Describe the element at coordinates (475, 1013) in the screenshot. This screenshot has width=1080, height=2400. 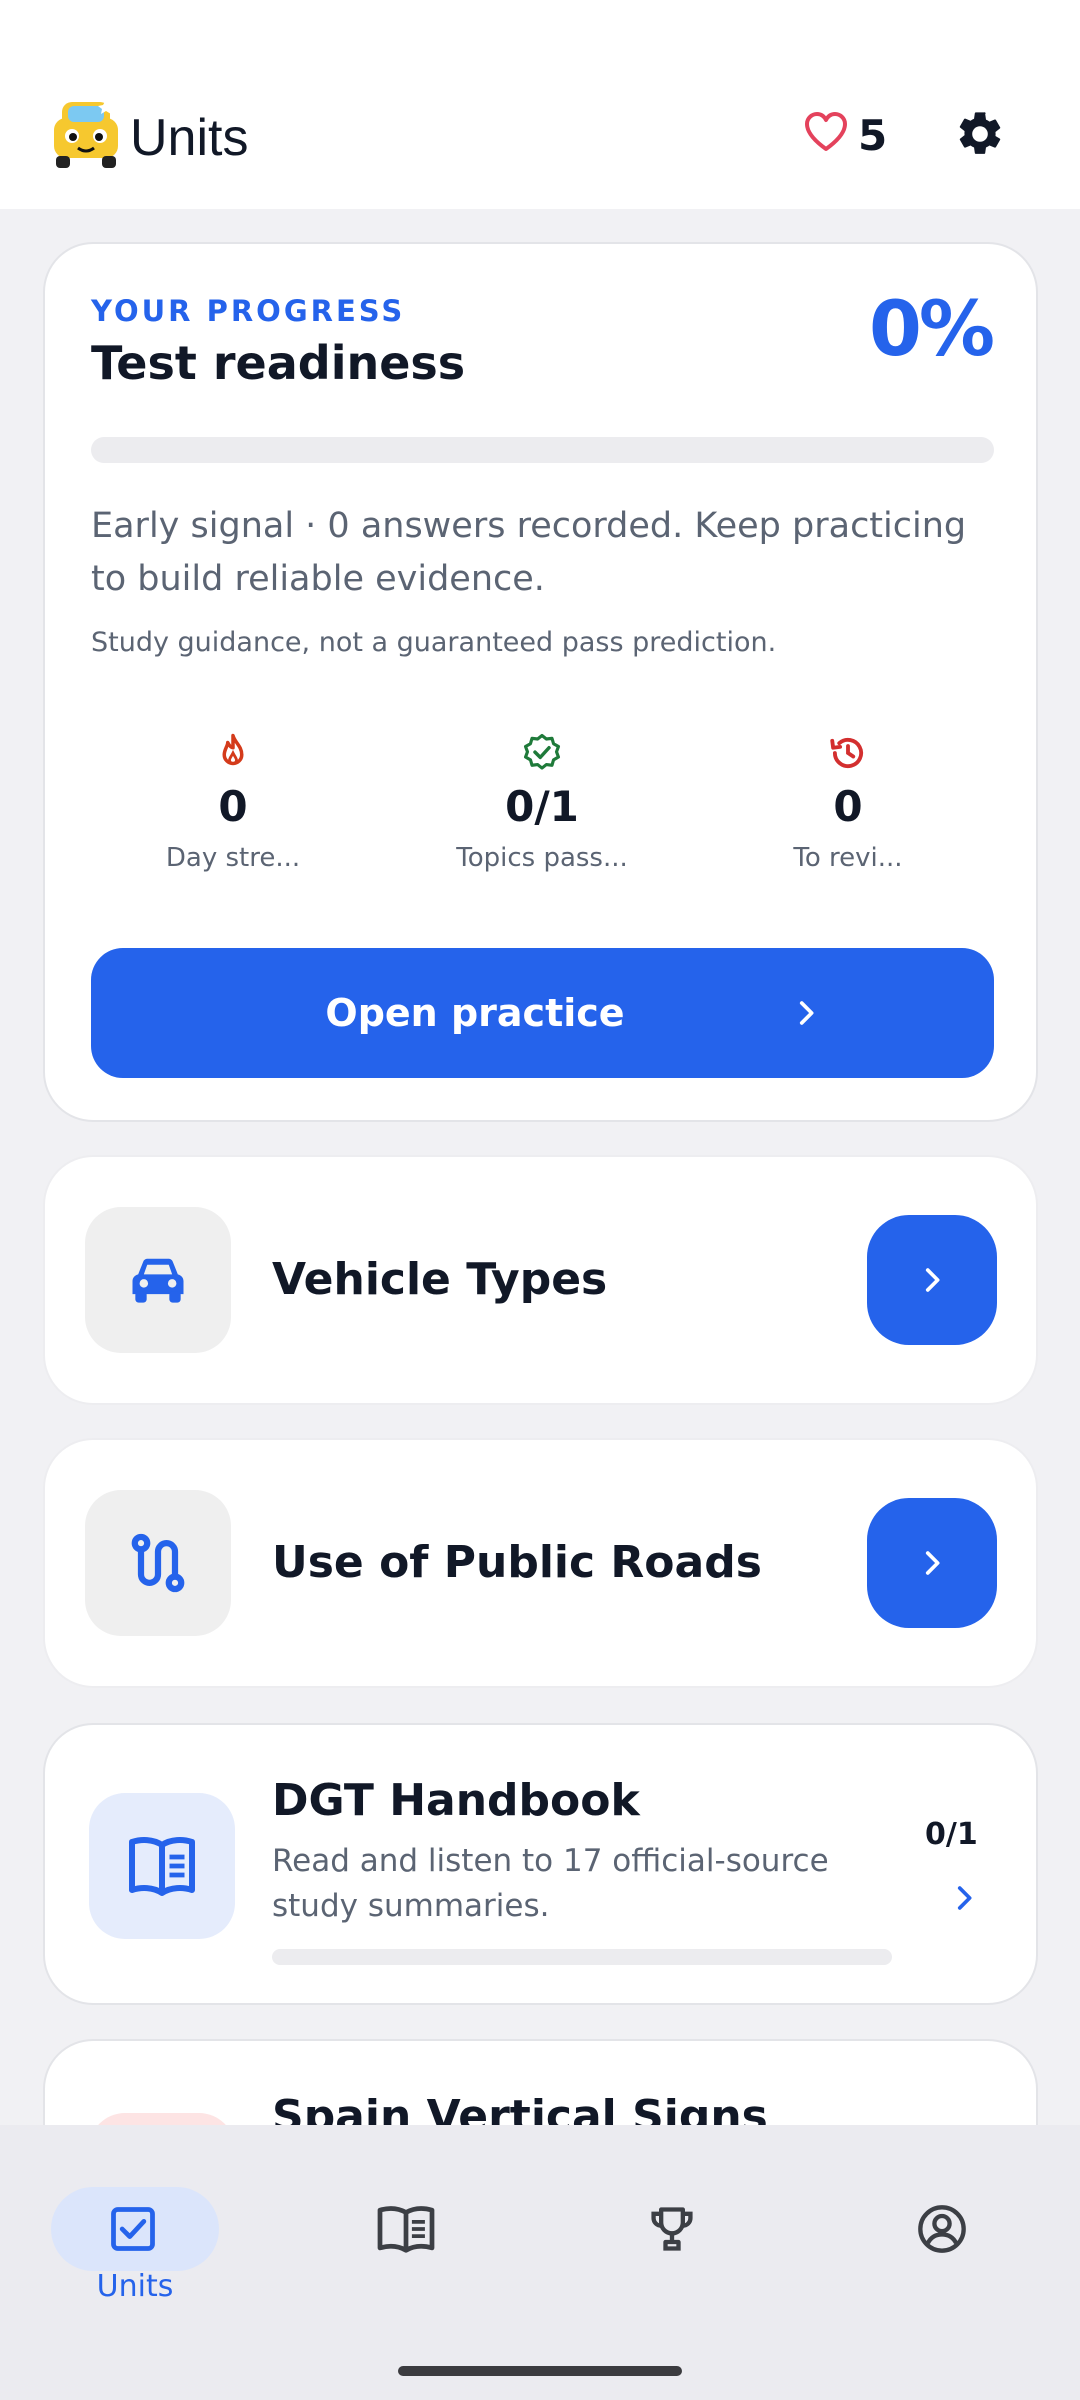
I see `open-practice-label: Open practice` at that location.